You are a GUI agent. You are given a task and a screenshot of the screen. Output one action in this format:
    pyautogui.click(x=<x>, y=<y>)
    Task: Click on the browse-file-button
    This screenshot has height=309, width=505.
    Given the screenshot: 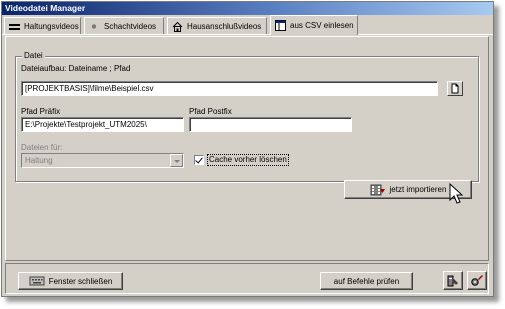 What is the action you would take?
    pyautogui.click(x=455, y=88)
    